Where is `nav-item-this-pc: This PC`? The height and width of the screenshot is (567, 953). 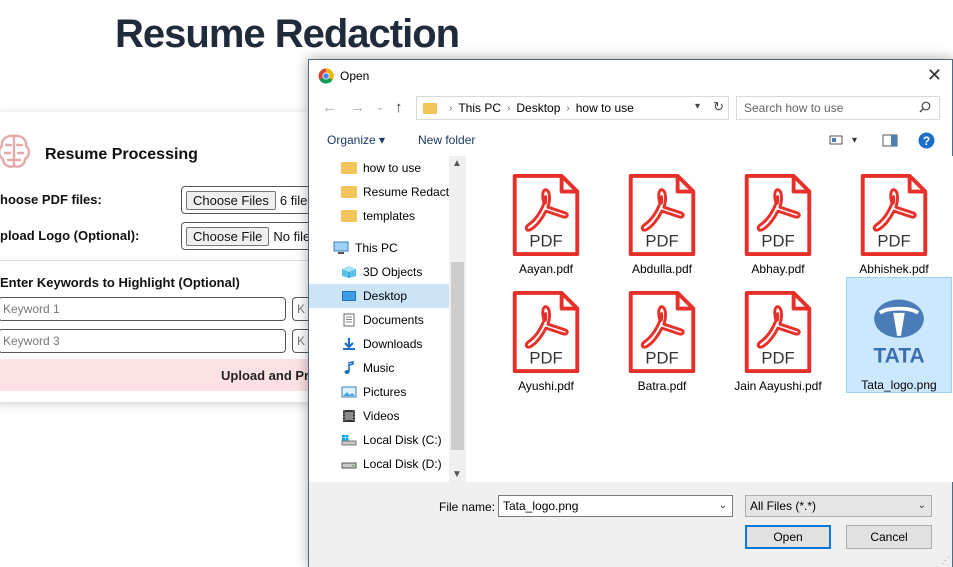 nav-item-this-pc: This PC is located at coordinates (379, 248).